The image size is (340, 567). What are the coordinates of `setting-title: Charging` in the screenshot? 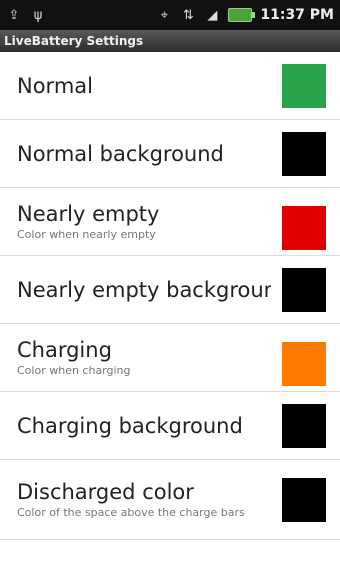 It's located at (64, 349).